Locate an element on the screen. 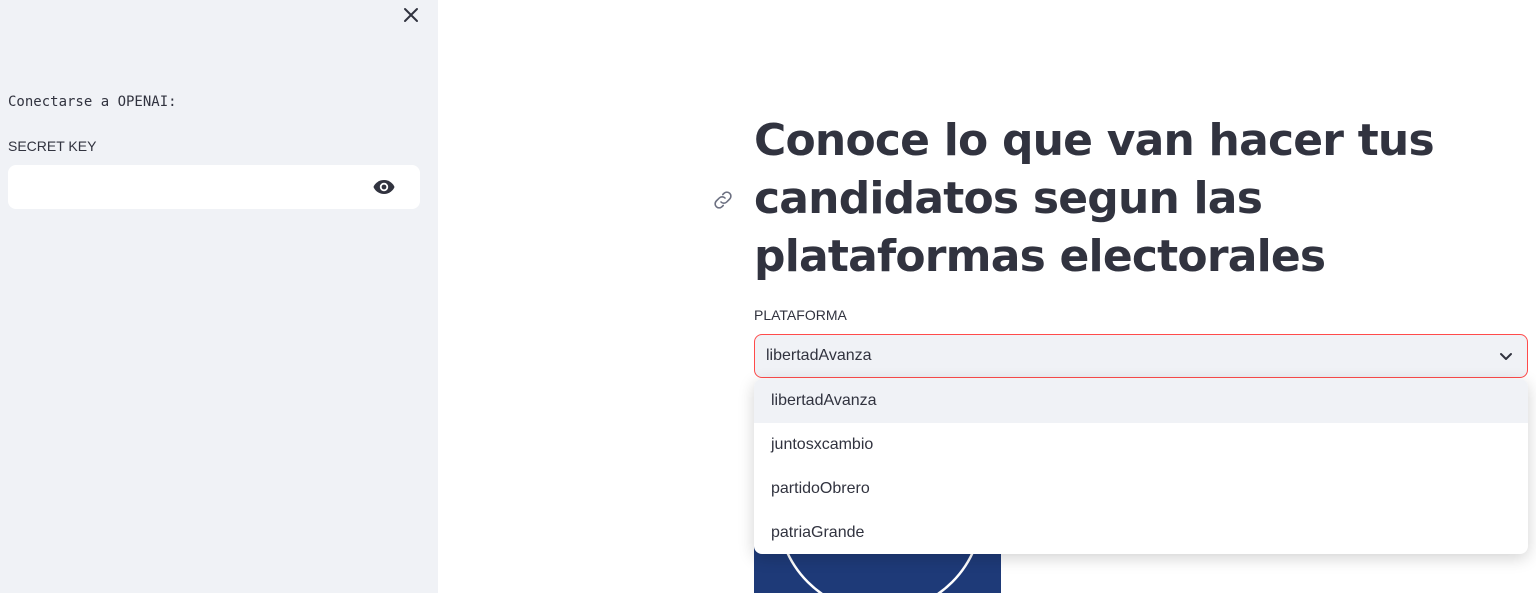 Image resolution: width=1536 pixels, height=593 pixels. anchor-link-button is located at coordinates (723, 200).